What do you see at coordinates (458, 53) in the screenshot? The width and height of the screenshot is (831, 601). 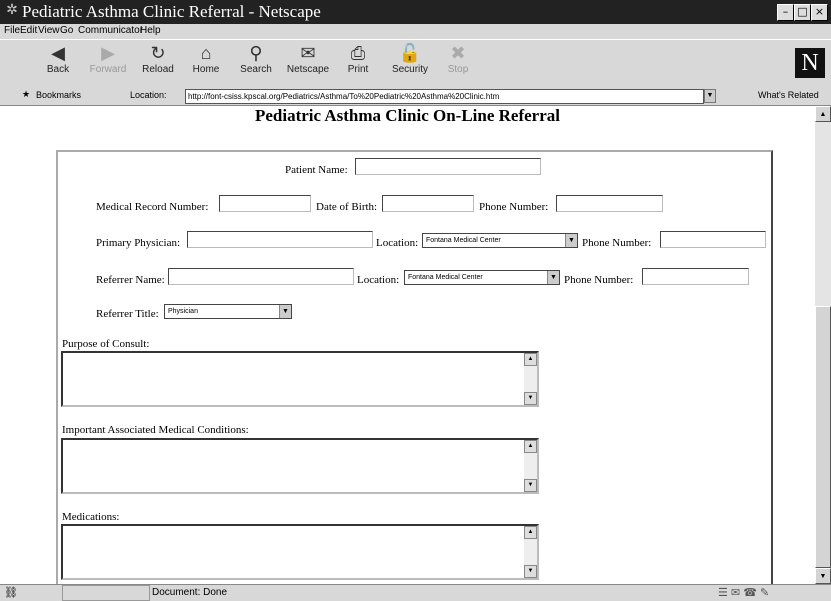 I see `stop-icon: ✖` at bounding box center [458, 53].